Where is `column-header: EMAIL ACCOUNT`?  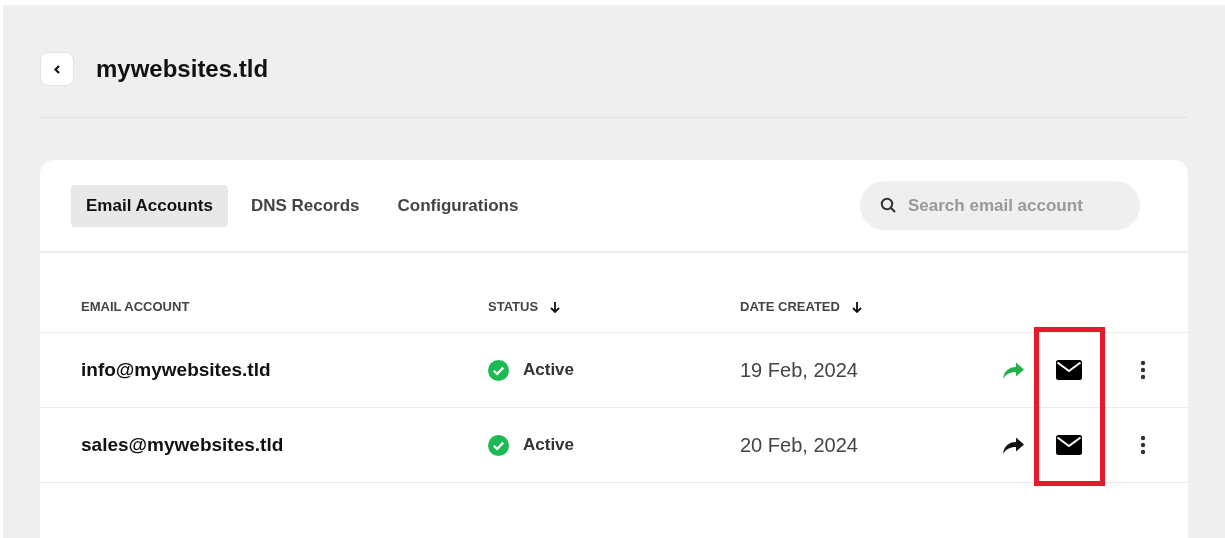
column-header: EMAIL ACCOUNT is located at coordinates (135, 306).